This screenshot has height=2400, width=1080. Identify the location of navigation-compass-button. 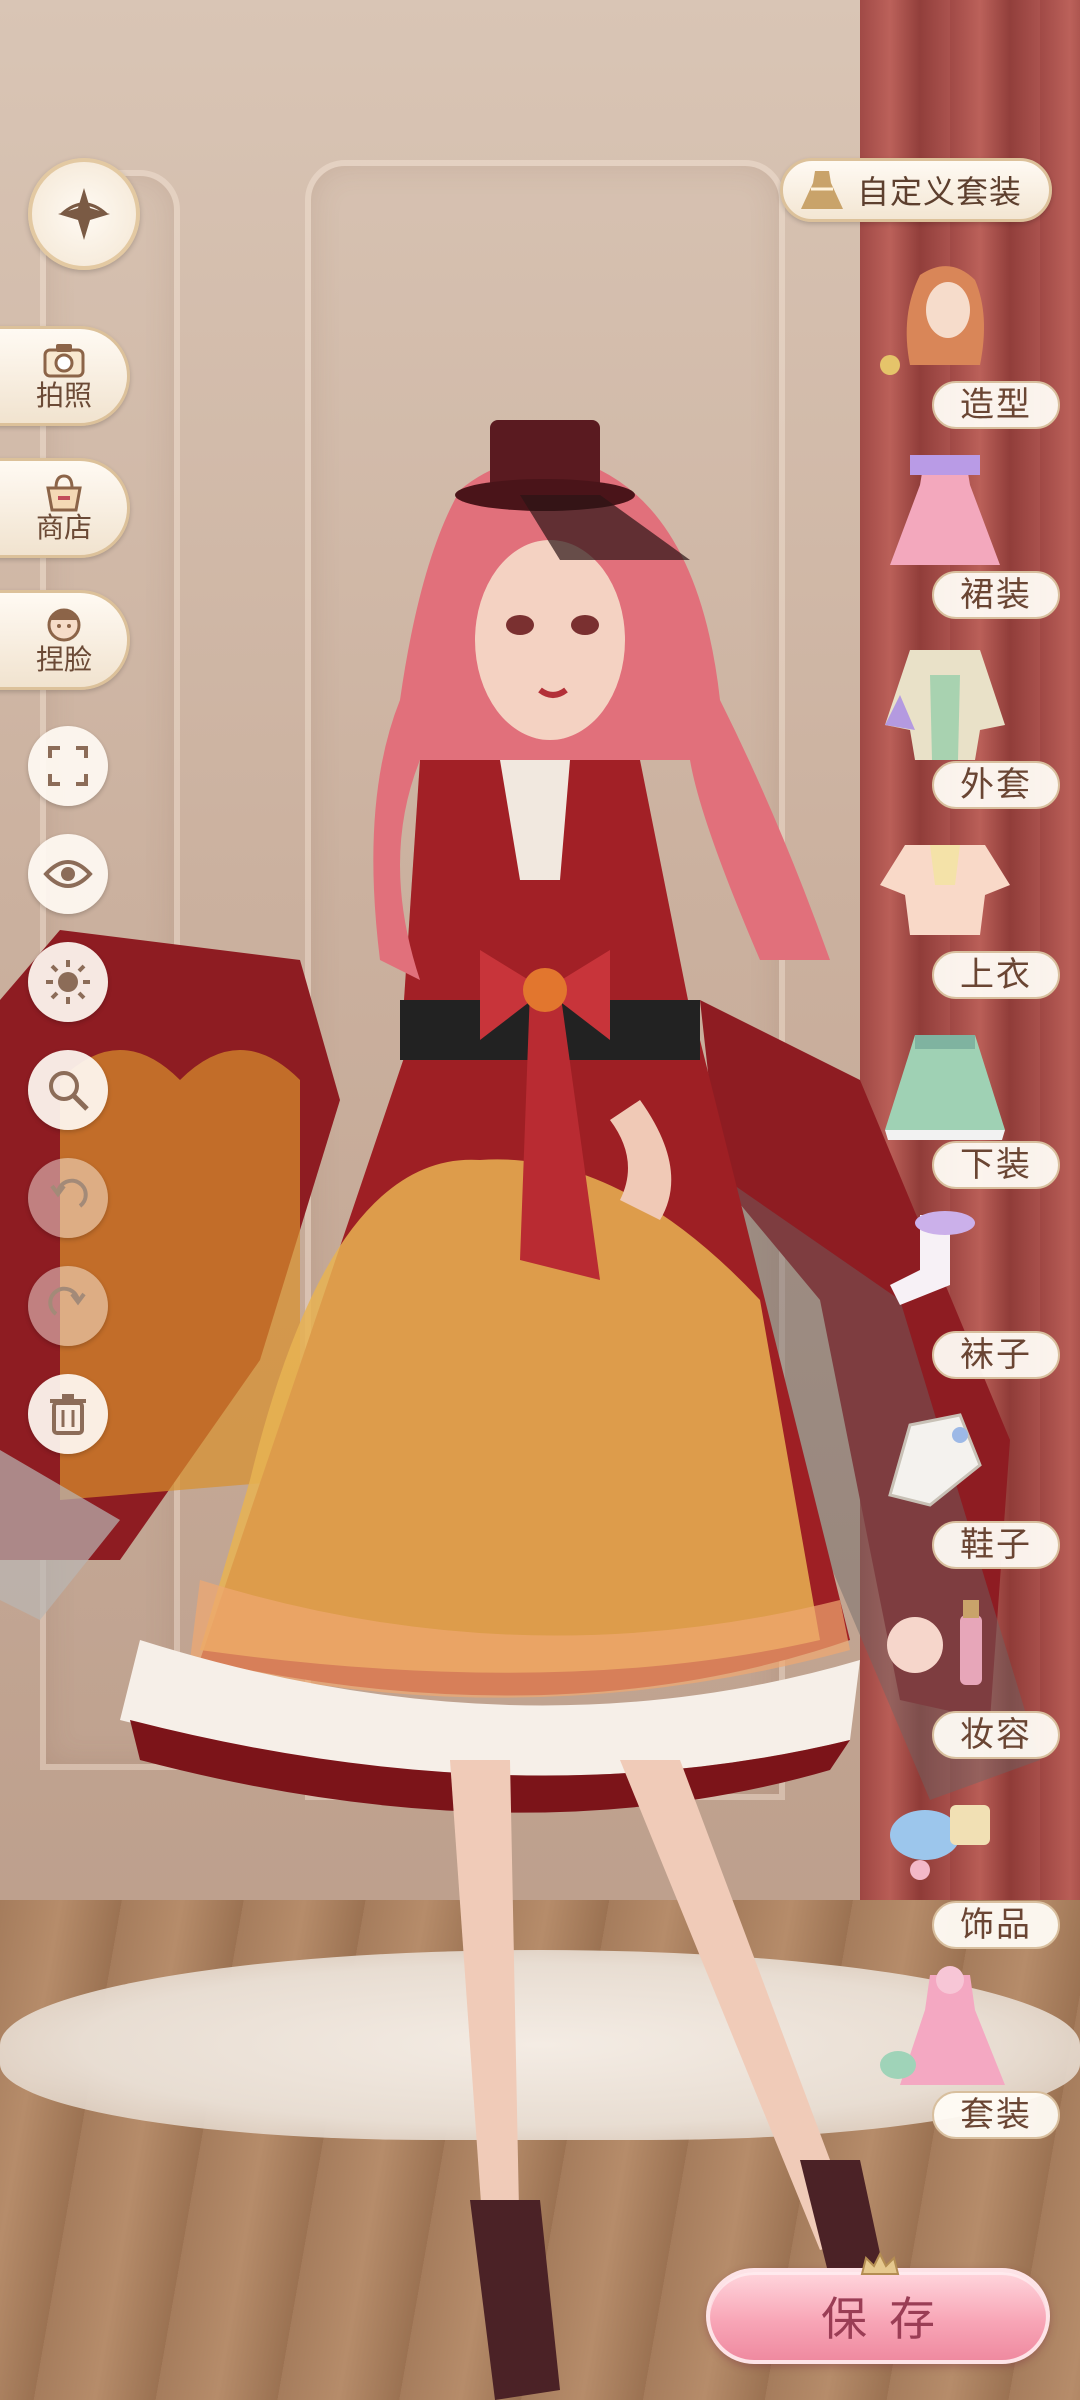
(84, 214).